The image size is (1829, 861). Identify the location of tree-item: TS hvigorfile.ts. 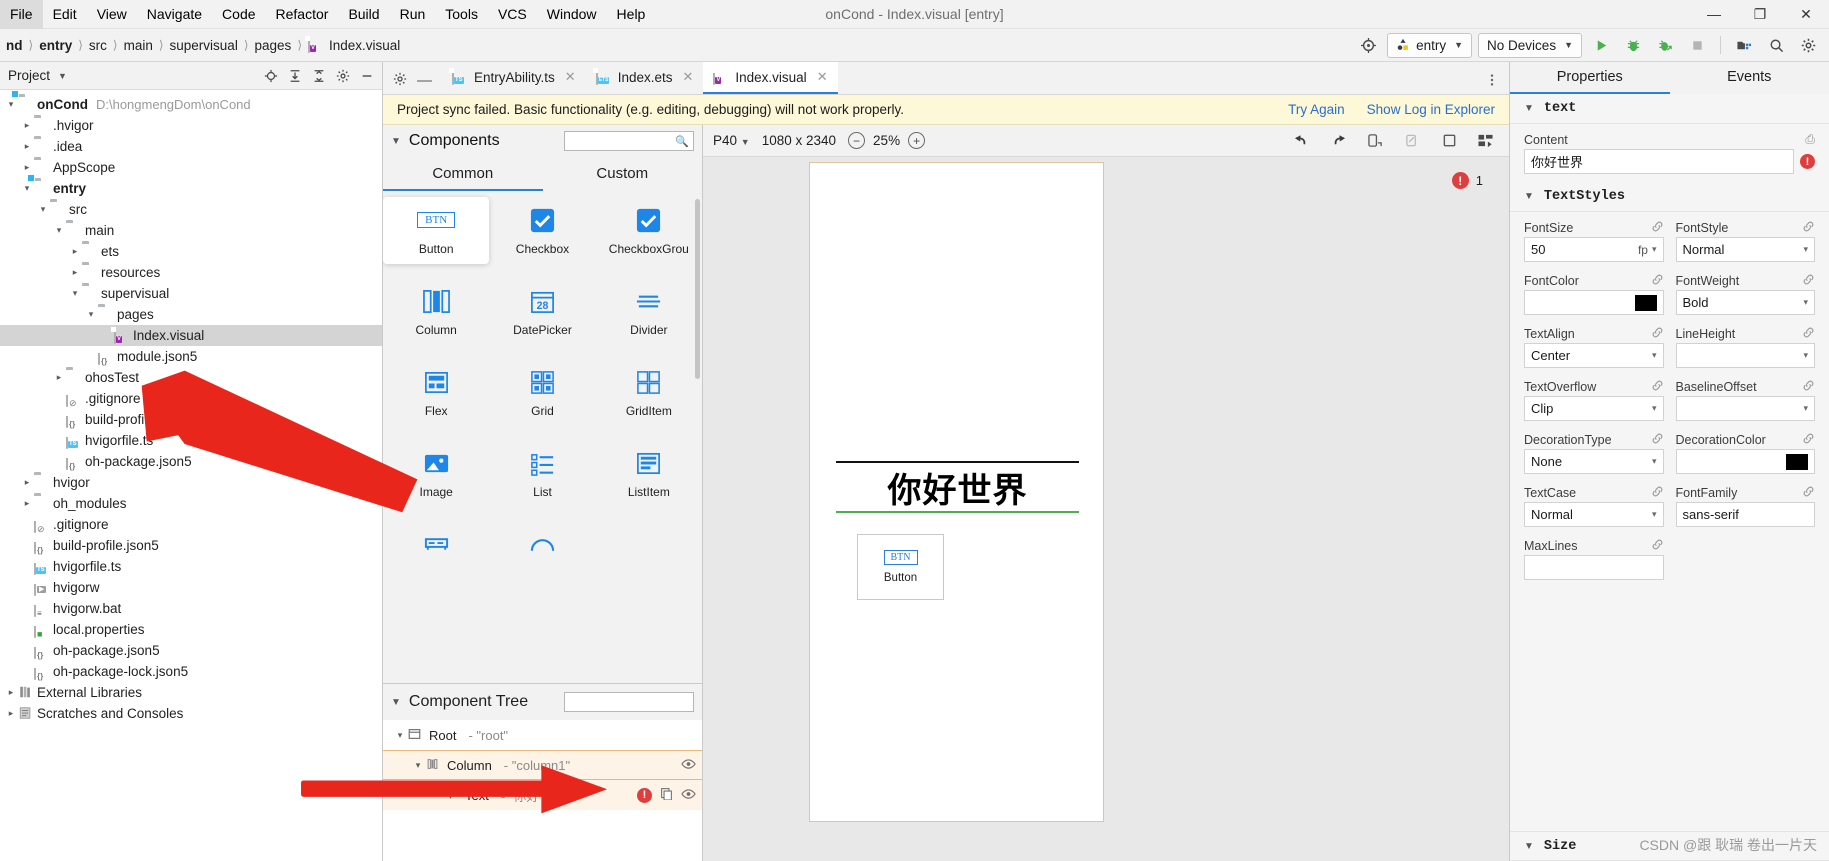
(191, 440).